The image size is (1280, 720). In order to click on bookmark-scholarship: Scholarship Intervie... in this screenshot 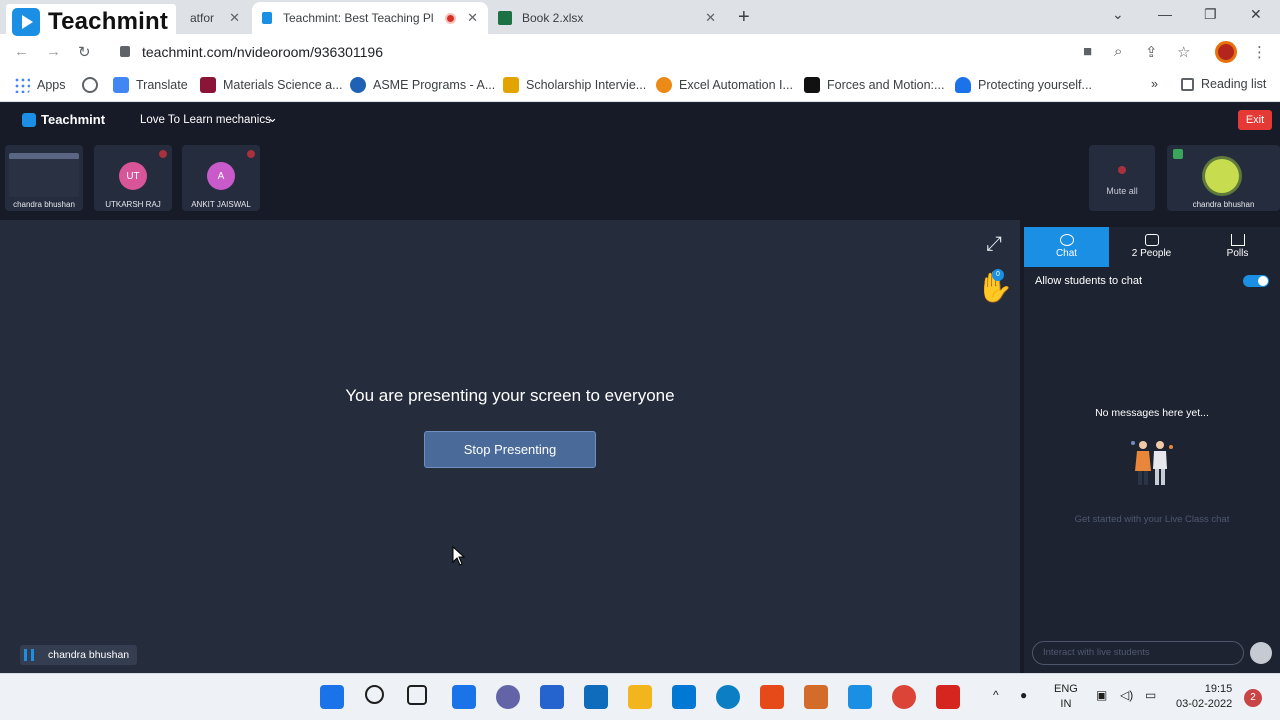, I will do `click(574, 85)`.